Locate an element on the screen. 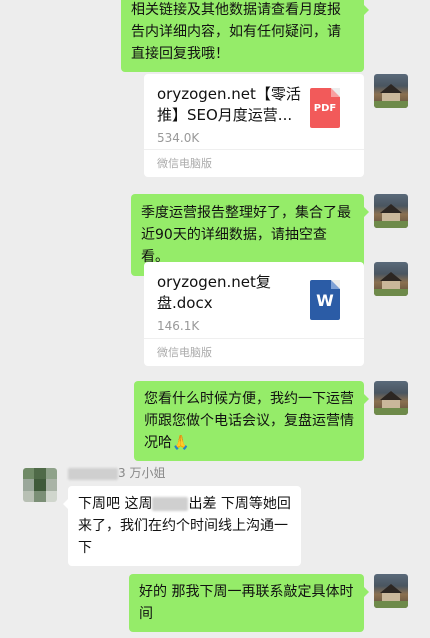  sender-name: 3 万小姐 is located at coordinates (116, 472).